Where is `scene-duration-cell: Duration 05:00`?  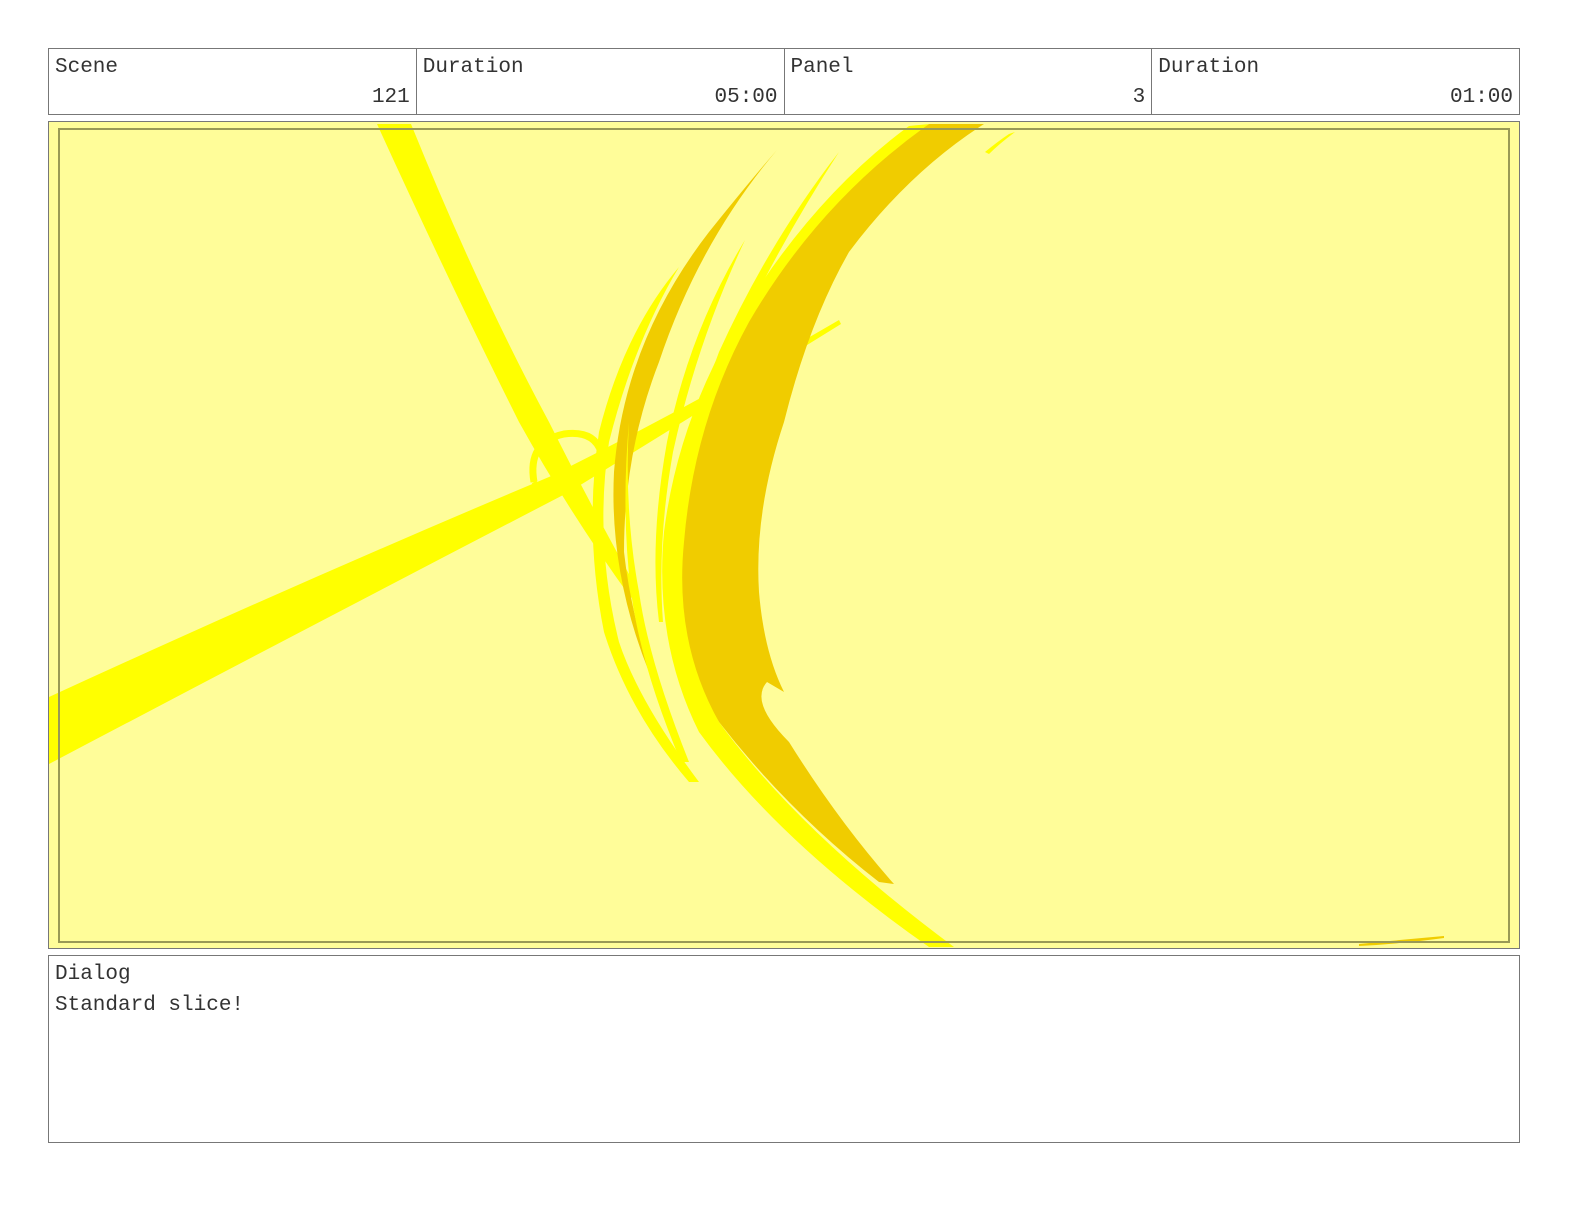 scene-duration-cell: Duration 05:00 is located at coordinates (601, 81).